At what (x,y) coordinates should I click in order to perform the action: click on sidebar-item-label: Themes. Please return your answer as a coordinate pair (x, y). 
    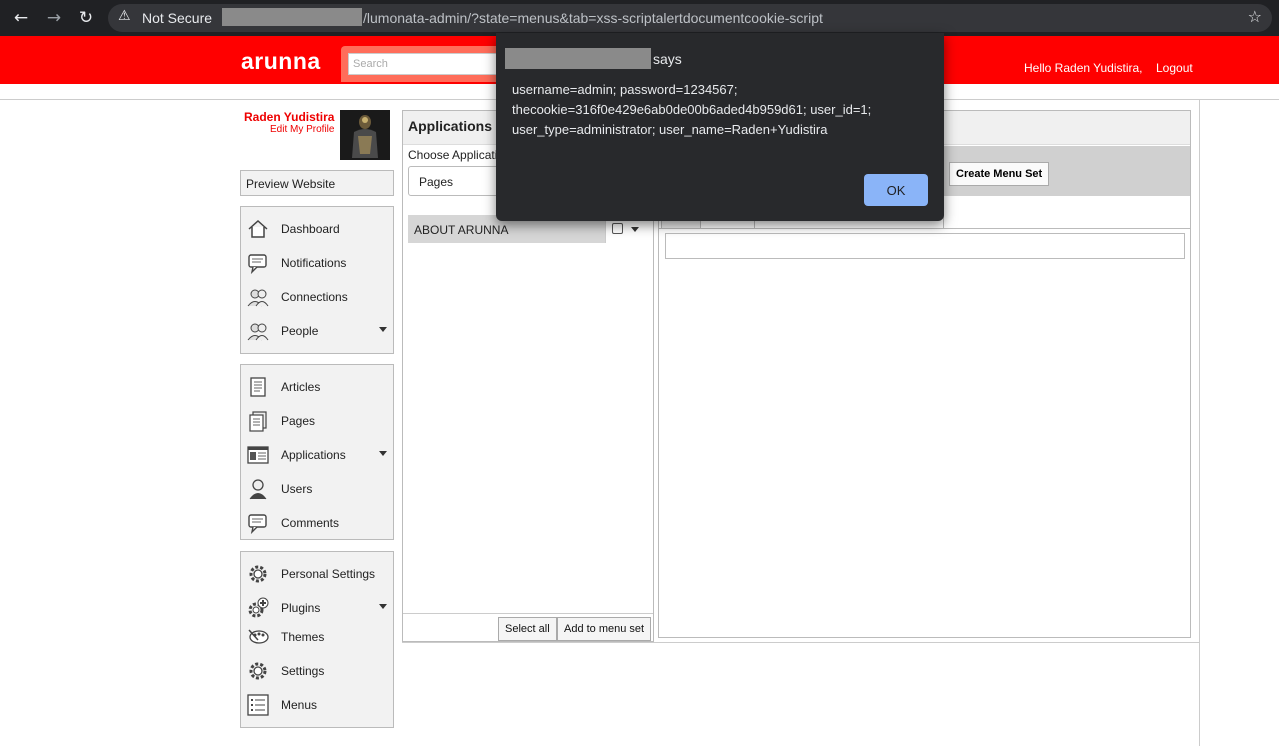
    Looking at the image, I should click on (303, 637).